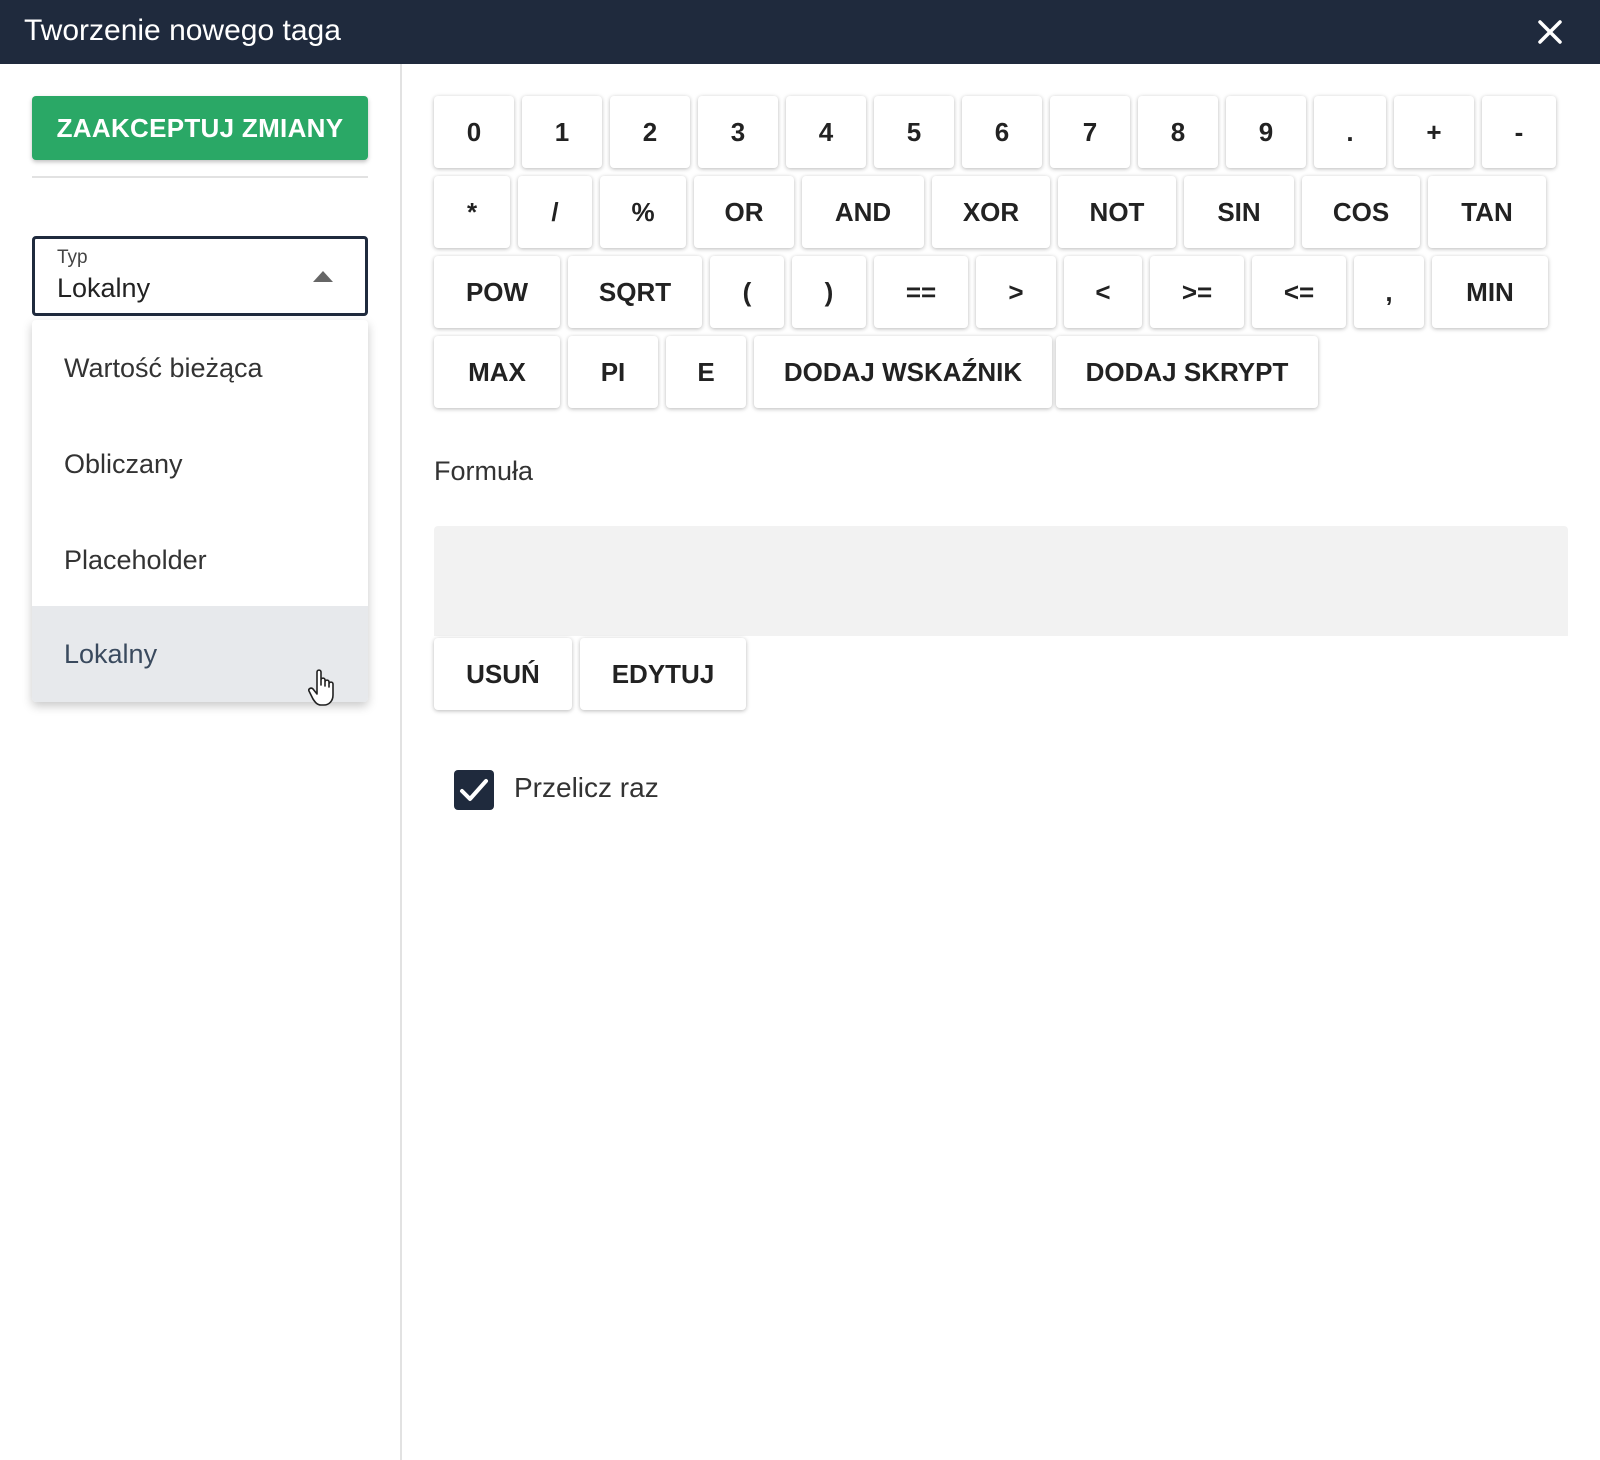 Image resolution: width=1600 pixels, height=1460 pixels. Describe the element at coordinates (200, 177) in the screenshot. I see `sidebar-divider` at that location.